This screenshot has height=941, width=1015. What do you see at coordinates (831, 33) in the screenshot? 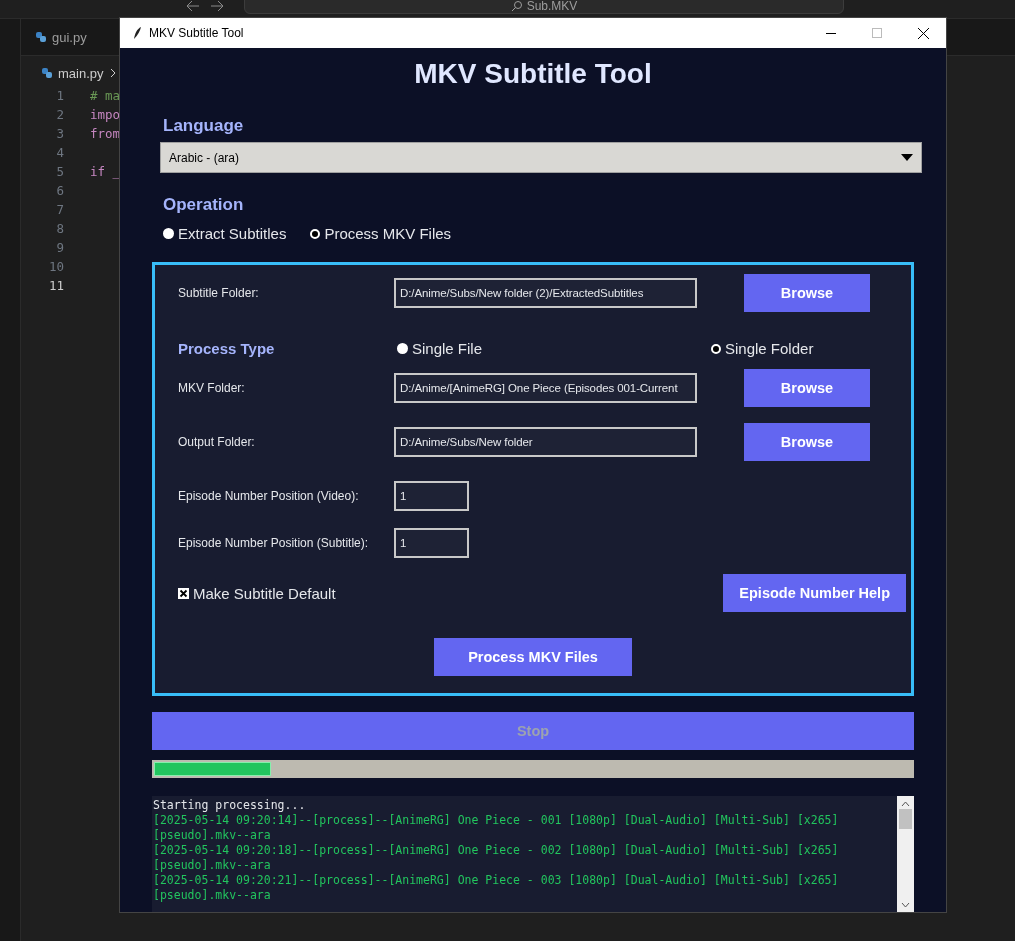
I see `minimize-icon` at bounding box center [831, 33].